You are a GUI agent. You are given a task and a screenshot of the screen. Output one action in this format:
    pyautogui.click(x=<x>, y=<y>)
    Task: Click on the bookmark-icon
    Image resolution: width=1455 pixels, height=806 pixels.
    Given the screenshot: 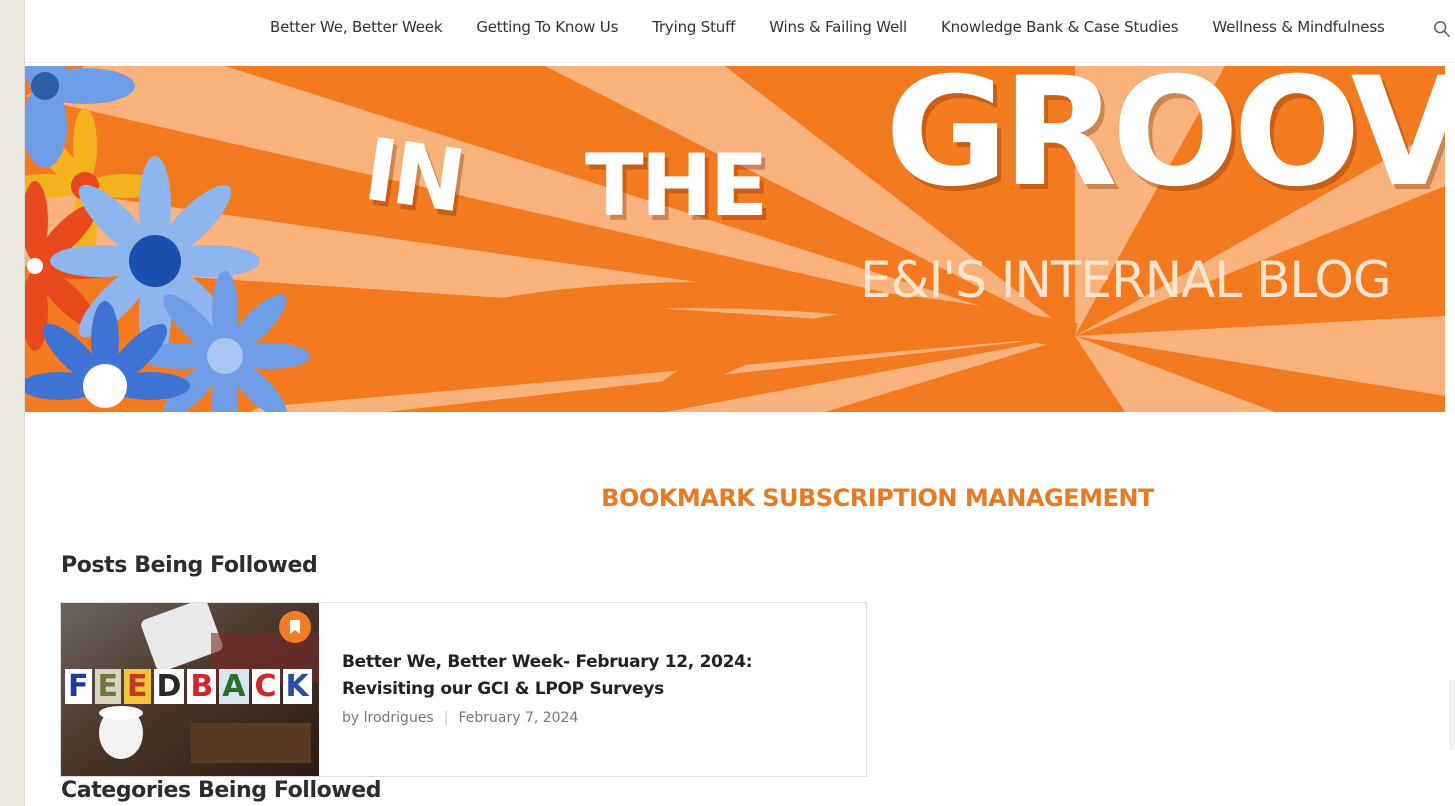 What is the action you would take?
    pyautogui.click(x=295, y=627)
    